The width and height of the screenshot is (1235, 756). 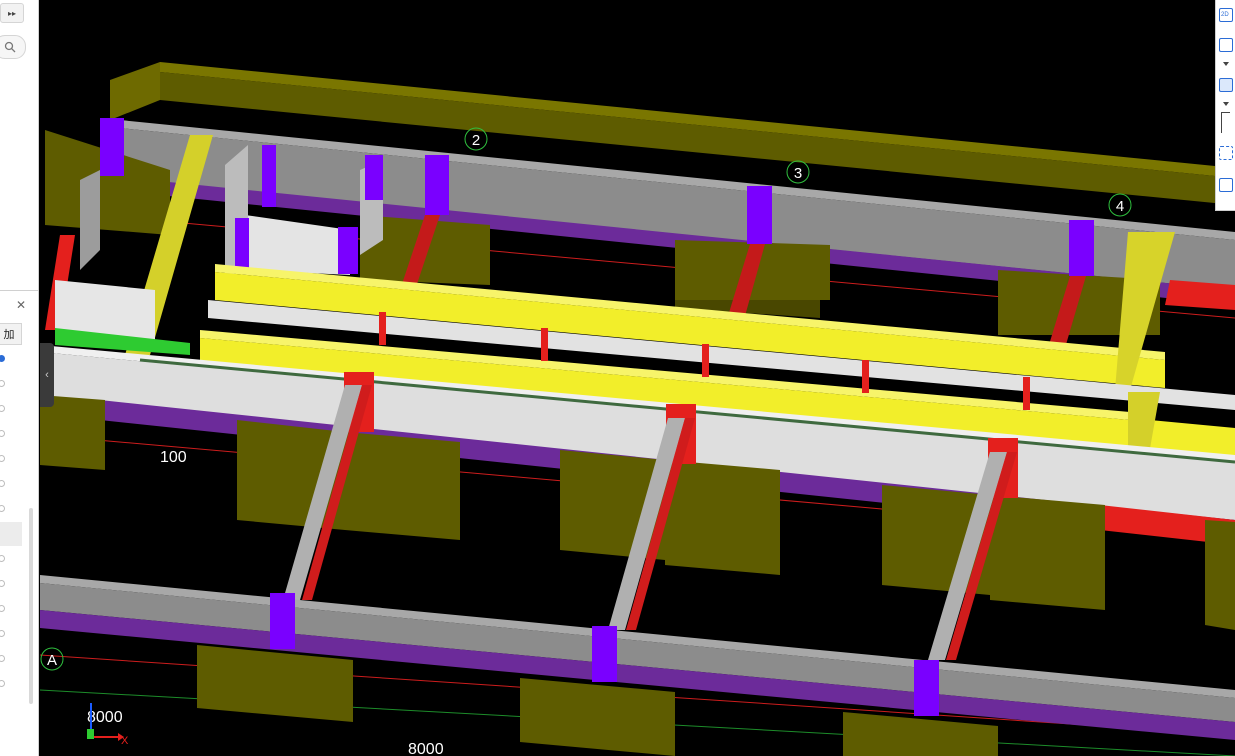 I want to click on collapse-panel-handle: ‹, so click(x=47, y=375).